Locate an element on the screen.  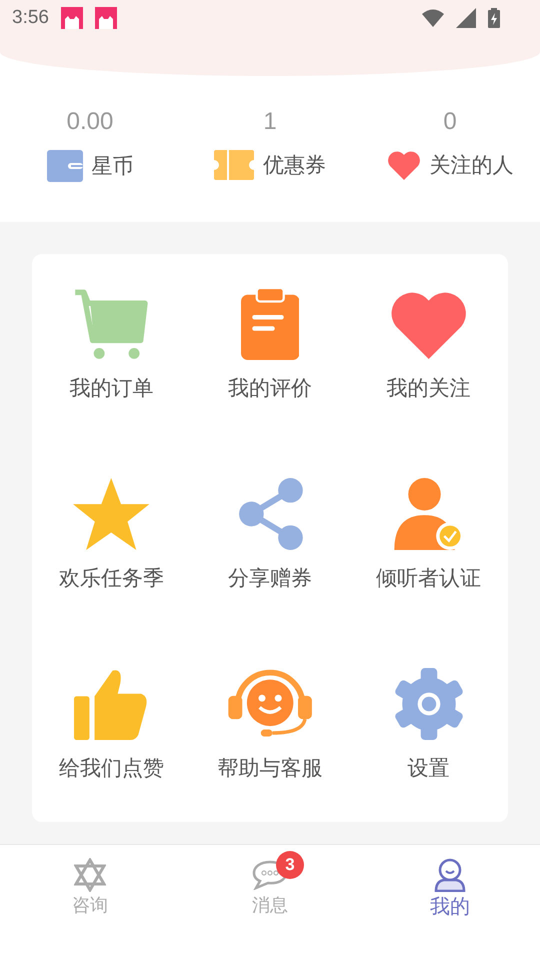
wifi-icon is located at coordinates (433, 18).